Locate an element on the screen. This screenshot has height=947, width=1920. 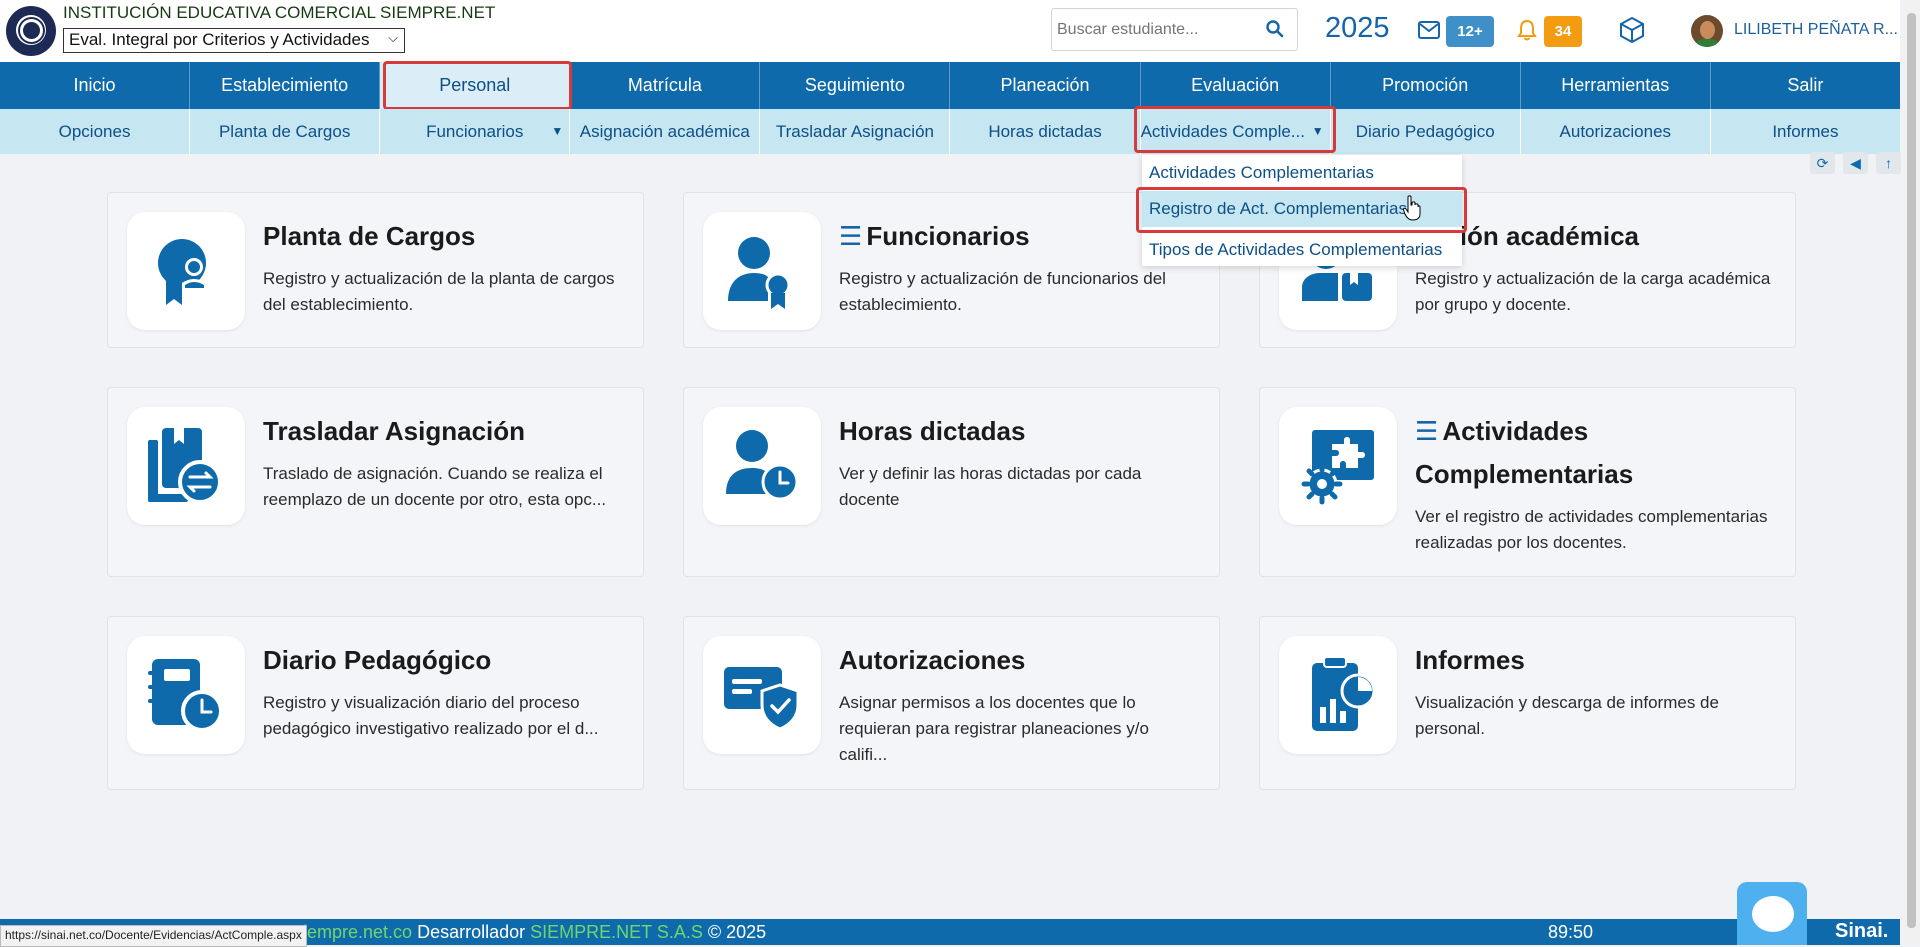
footer-site-link: iempre.net.co is located at coordinates (357, 932).